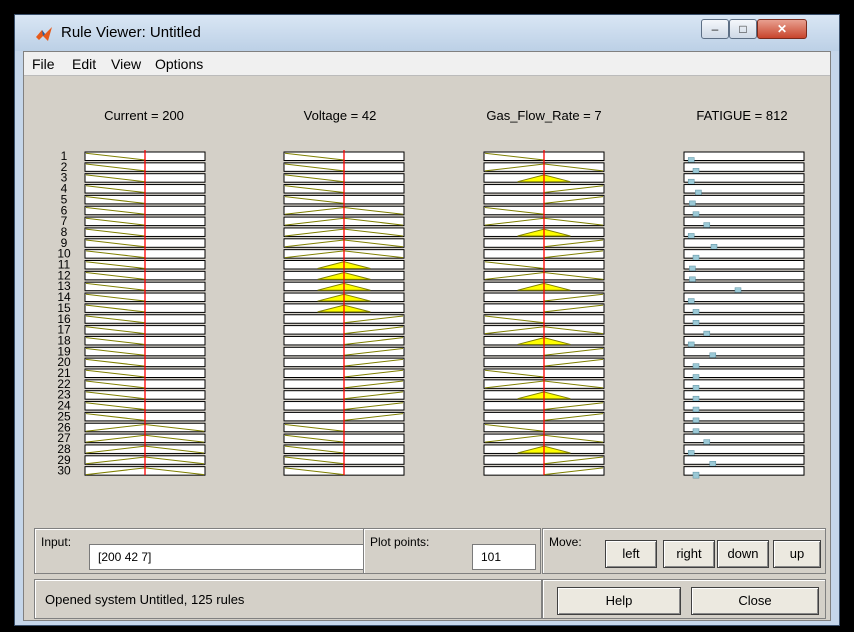 Image resolution: width=854 pixels, height=632 pixels. Describe the element at coordinates (504, 557) in the screenshot. I see `plot-points-field: 101` at that location.